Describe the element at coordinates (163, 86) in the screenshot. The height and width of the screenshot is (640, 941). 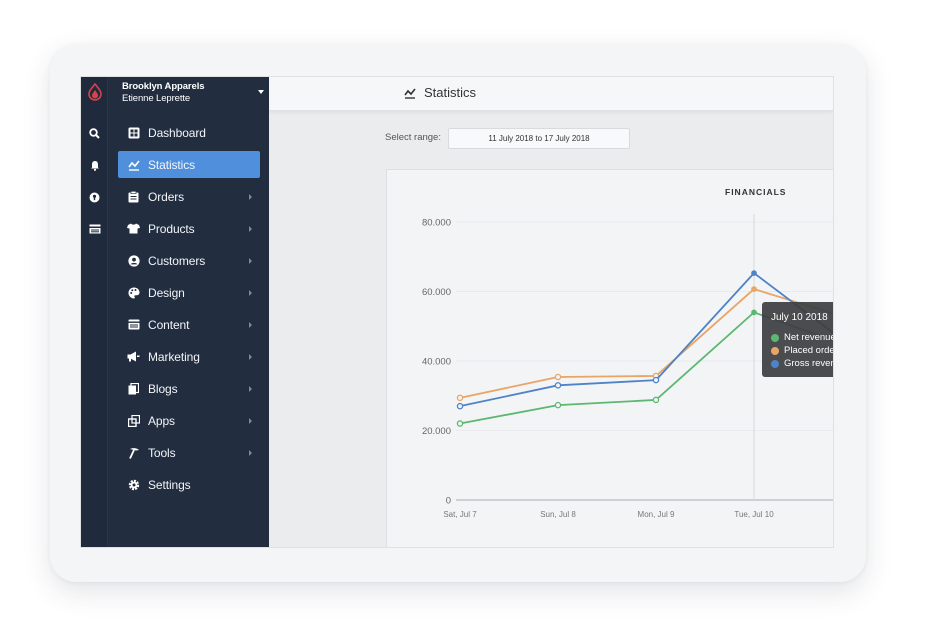
I see `store-name: Brooklyn Apparels` at that location.